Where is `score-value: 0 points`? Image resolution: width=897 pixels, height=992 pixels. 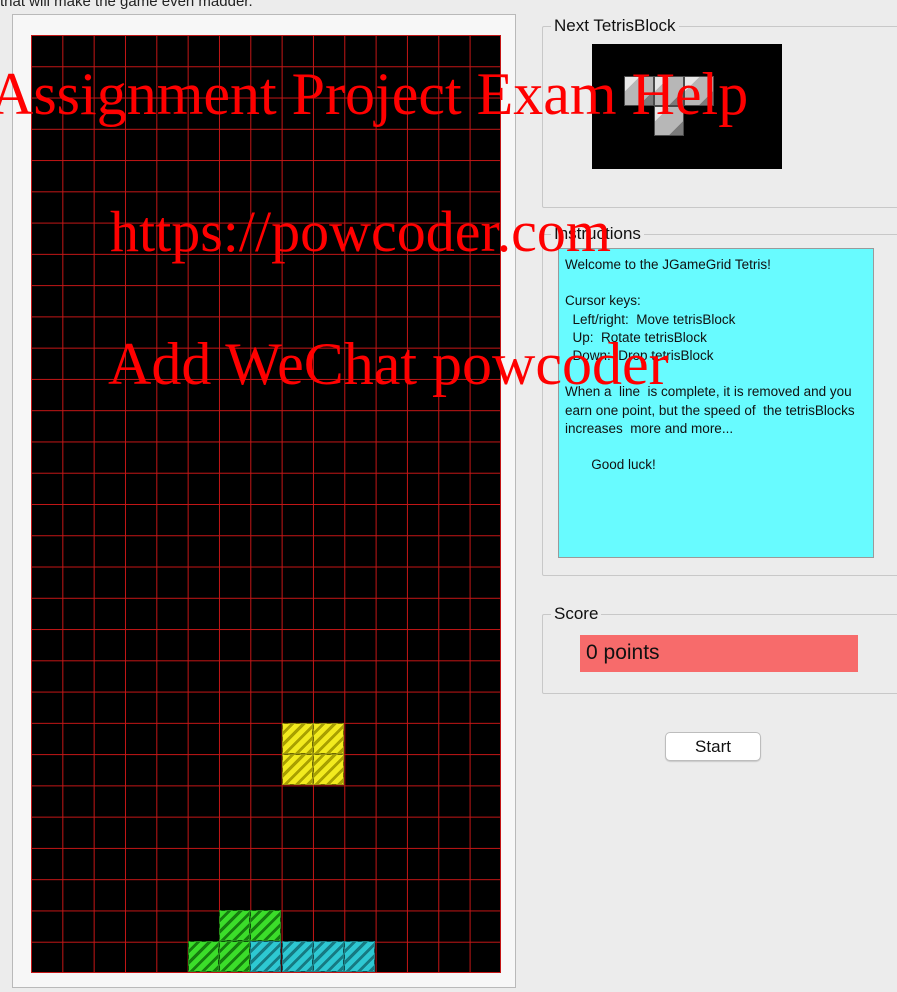 score-value: 0 points is located at coordinates (719, 653).